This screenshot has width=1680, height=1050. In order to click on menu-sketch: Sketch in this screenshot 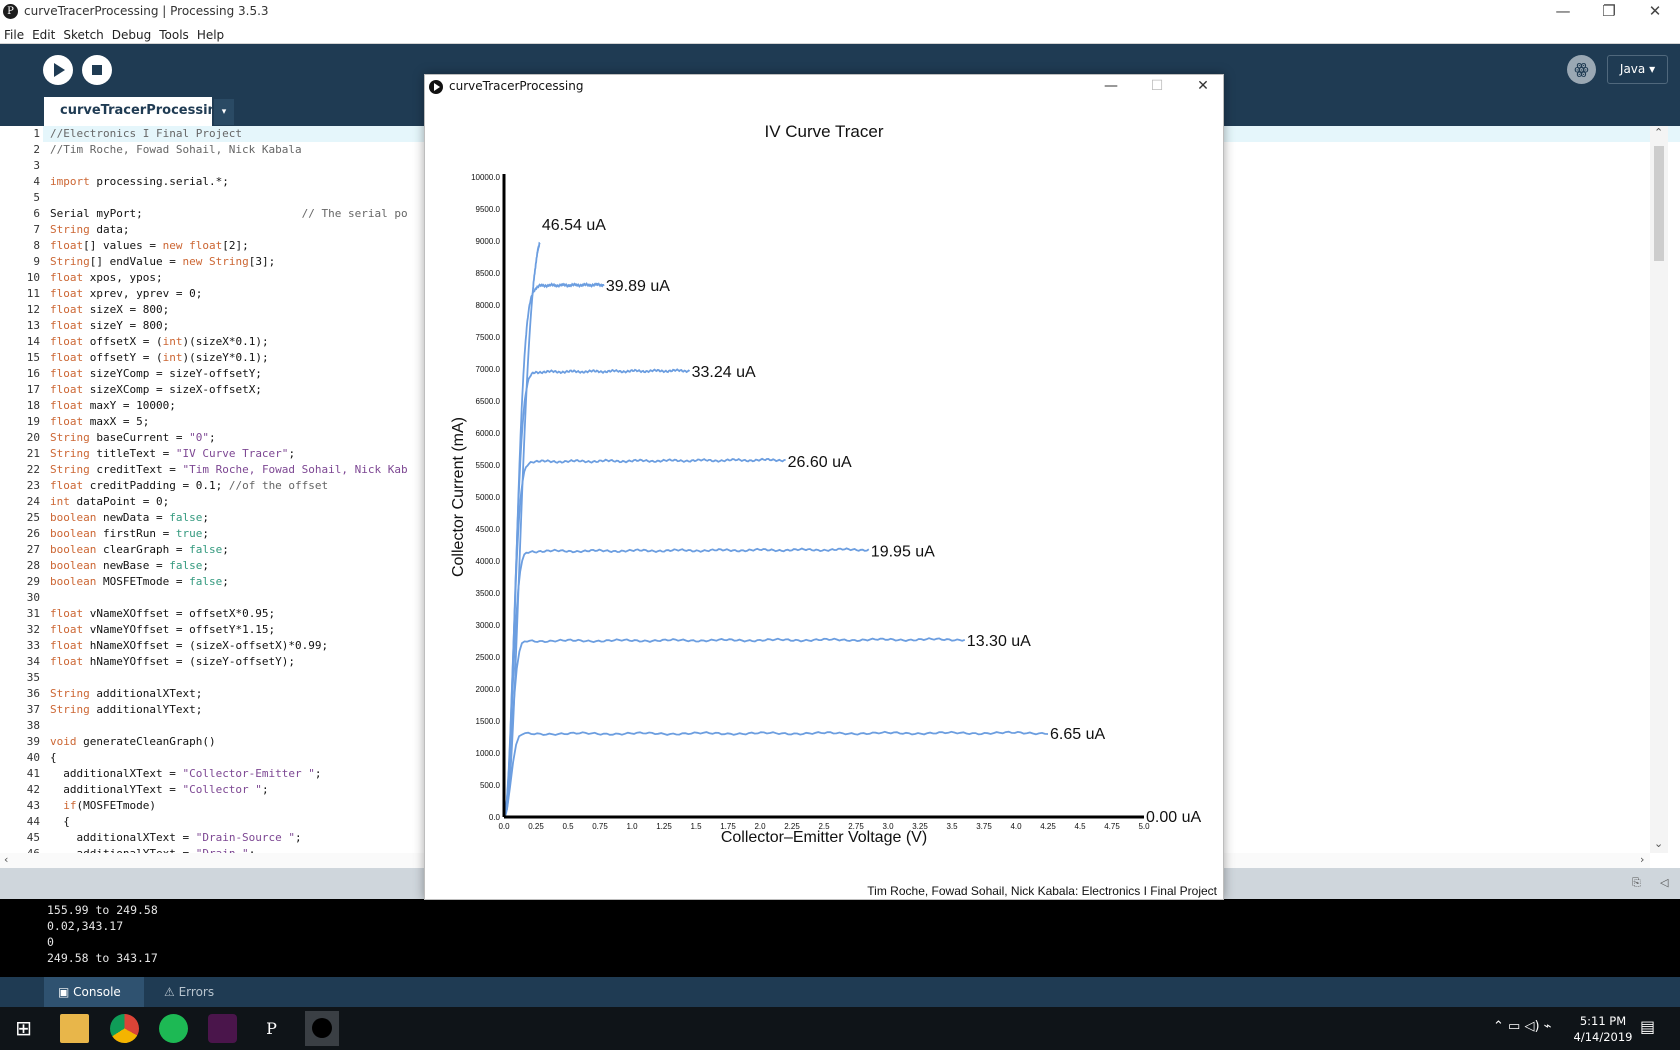, I will do `click(83, 33)`.